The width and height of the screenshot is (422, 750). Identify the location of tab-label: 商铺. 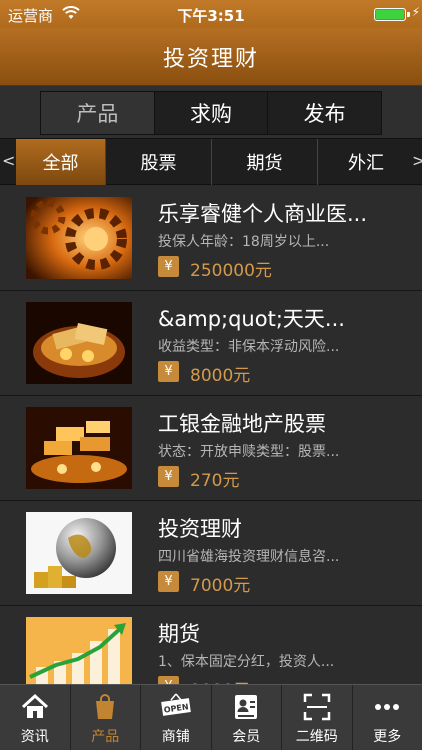
(175, 737).